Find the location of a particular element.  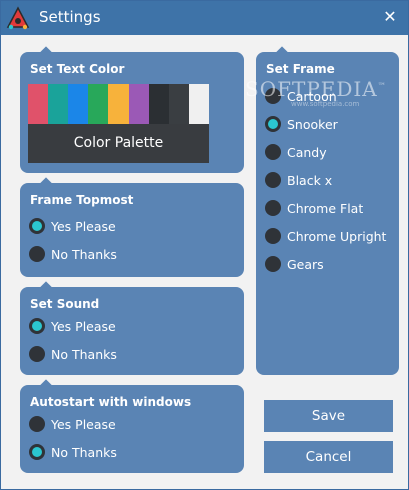

radio-label: Snooker is located at coordinates (312, 124).